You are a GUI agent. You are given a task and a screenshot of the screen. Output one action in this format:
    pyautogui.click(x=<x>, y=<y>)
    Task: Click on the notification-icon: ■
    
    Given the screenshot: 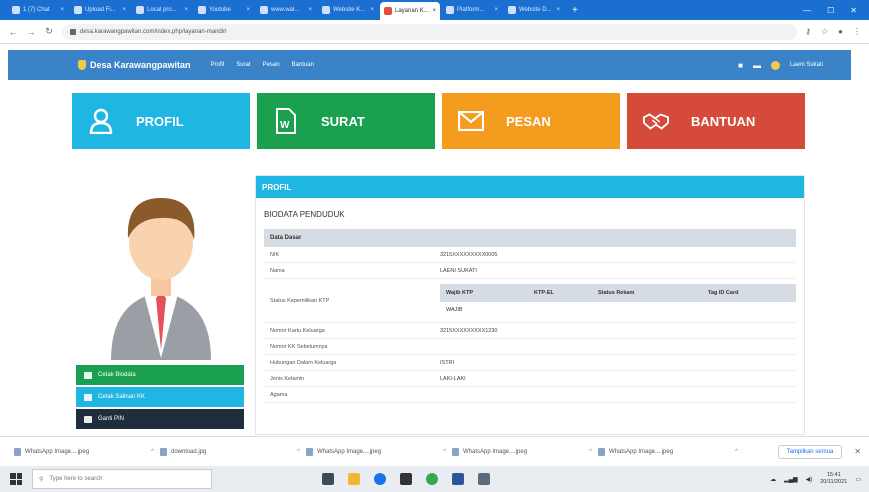 What is the action you would take?
    pyautogui.click(x=740, y=65)
    